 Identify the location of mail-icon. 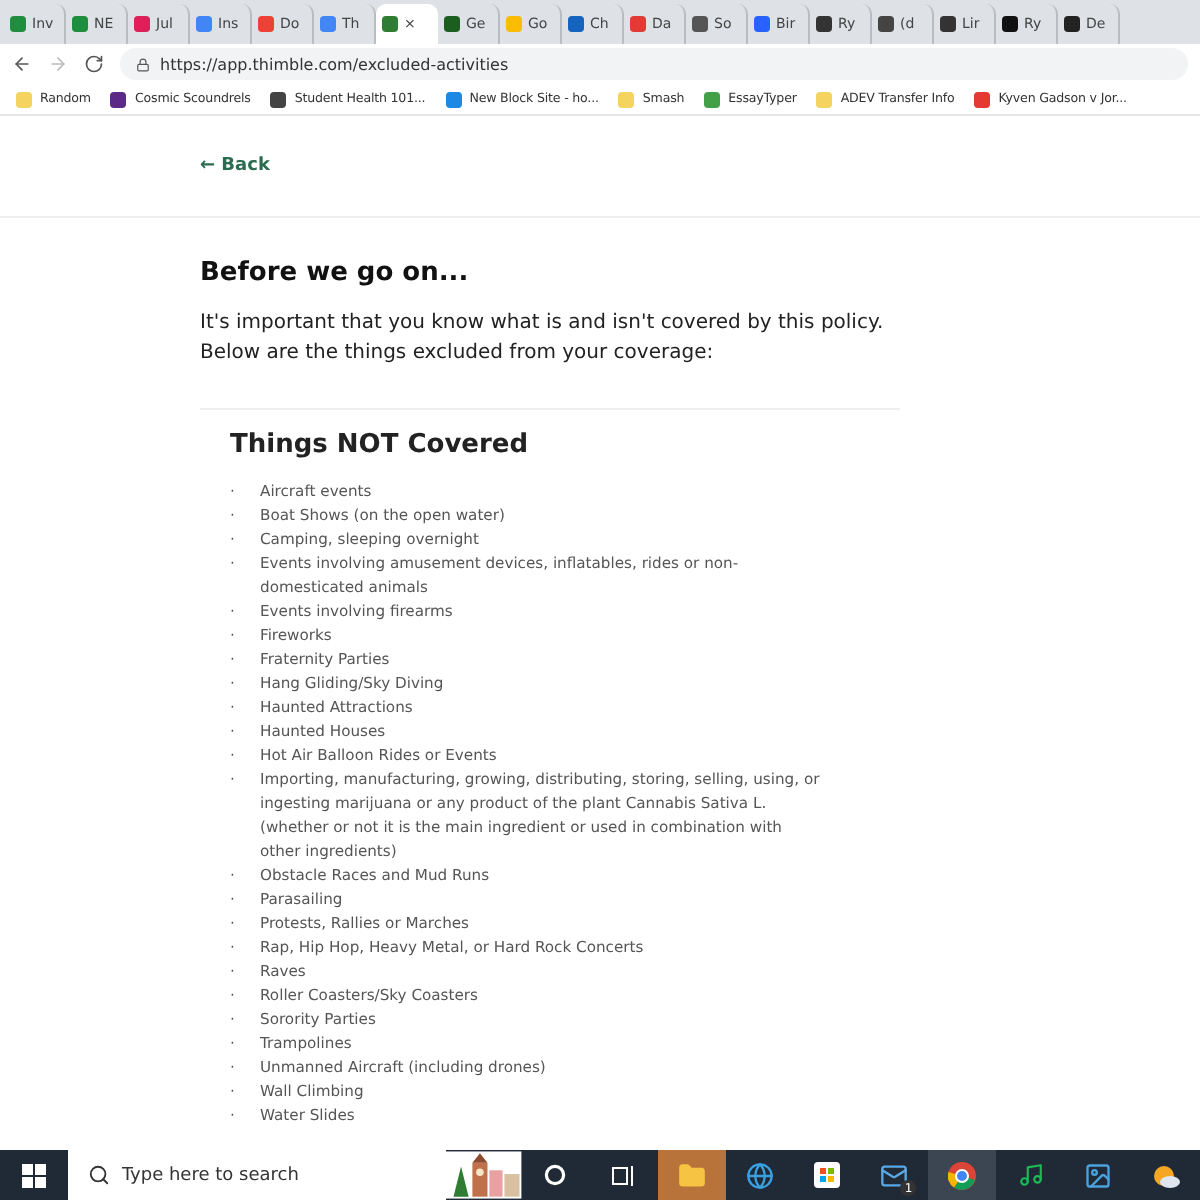
(894, 1175).